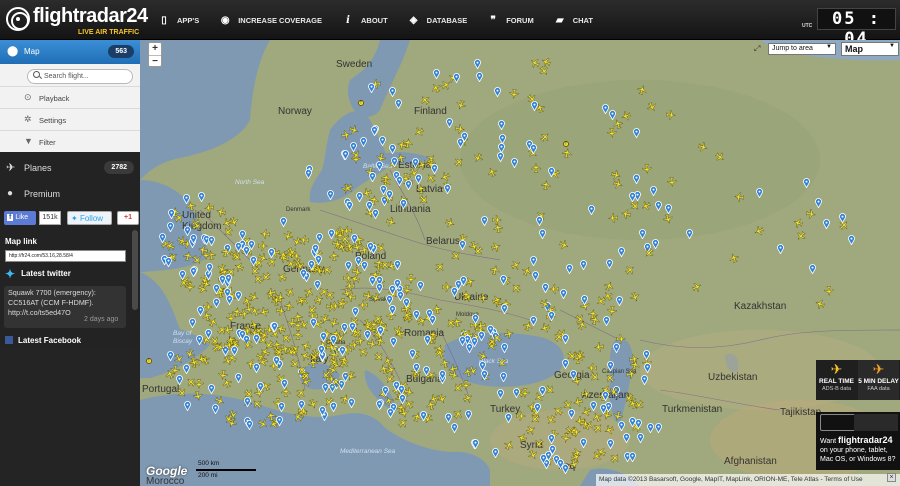  Describe the element at coordinates (65, 256) in the screenshot. I see `map-link-field: http://fr24.com/53.16,28.58/4` at that location.